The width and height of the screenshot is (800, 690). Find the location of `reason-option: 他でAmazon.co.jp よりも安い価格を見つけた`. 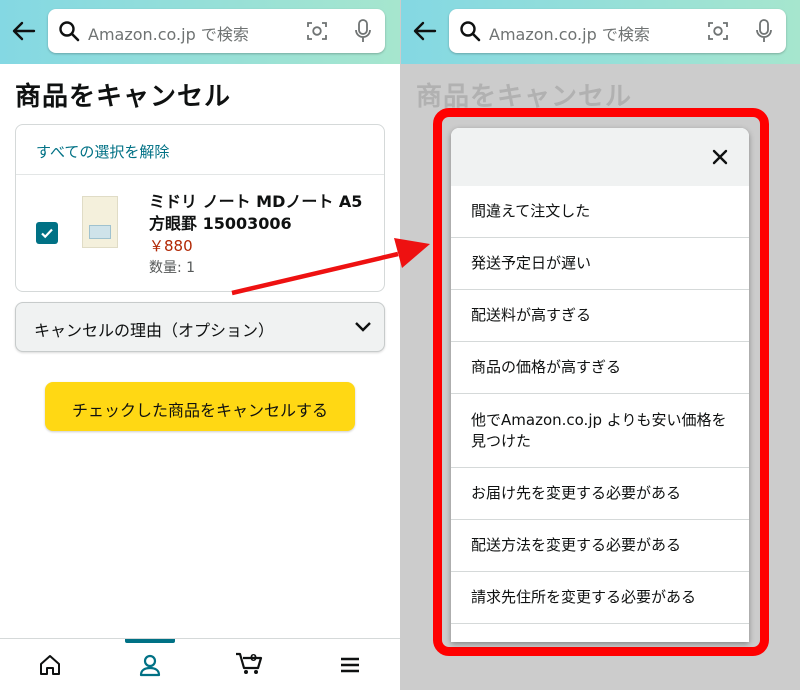

reason-option: 他でAmazon.co.jp よりも安い価格を見つけた is located at coordinates (600, 431).